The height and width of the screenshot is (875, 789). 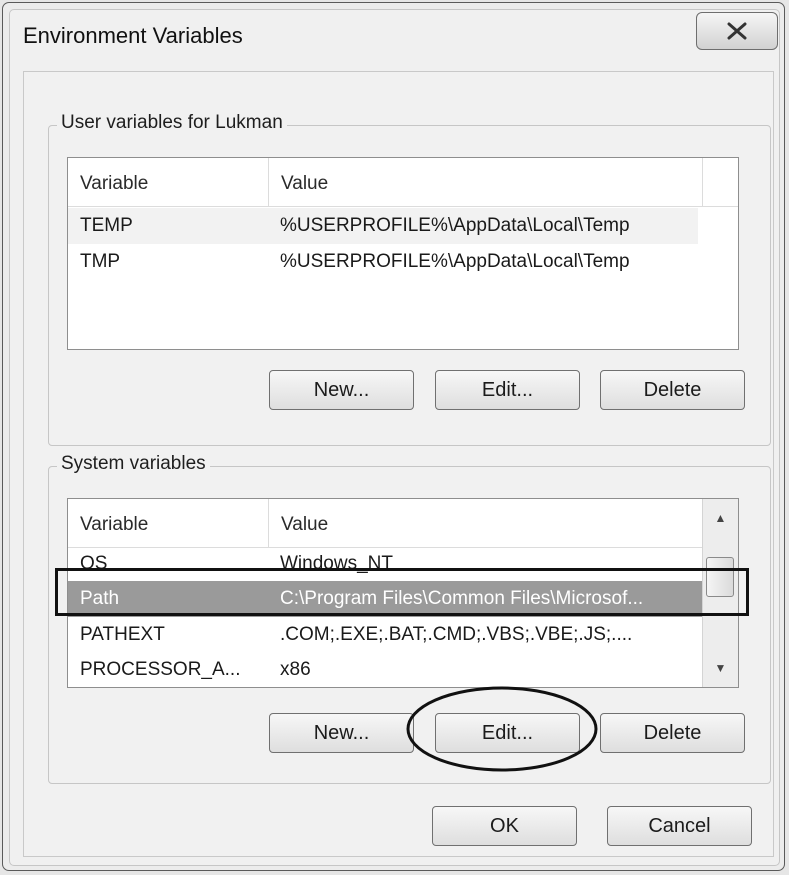 I want to click on cancel-button: Cancel, so click(x=679, y=826).